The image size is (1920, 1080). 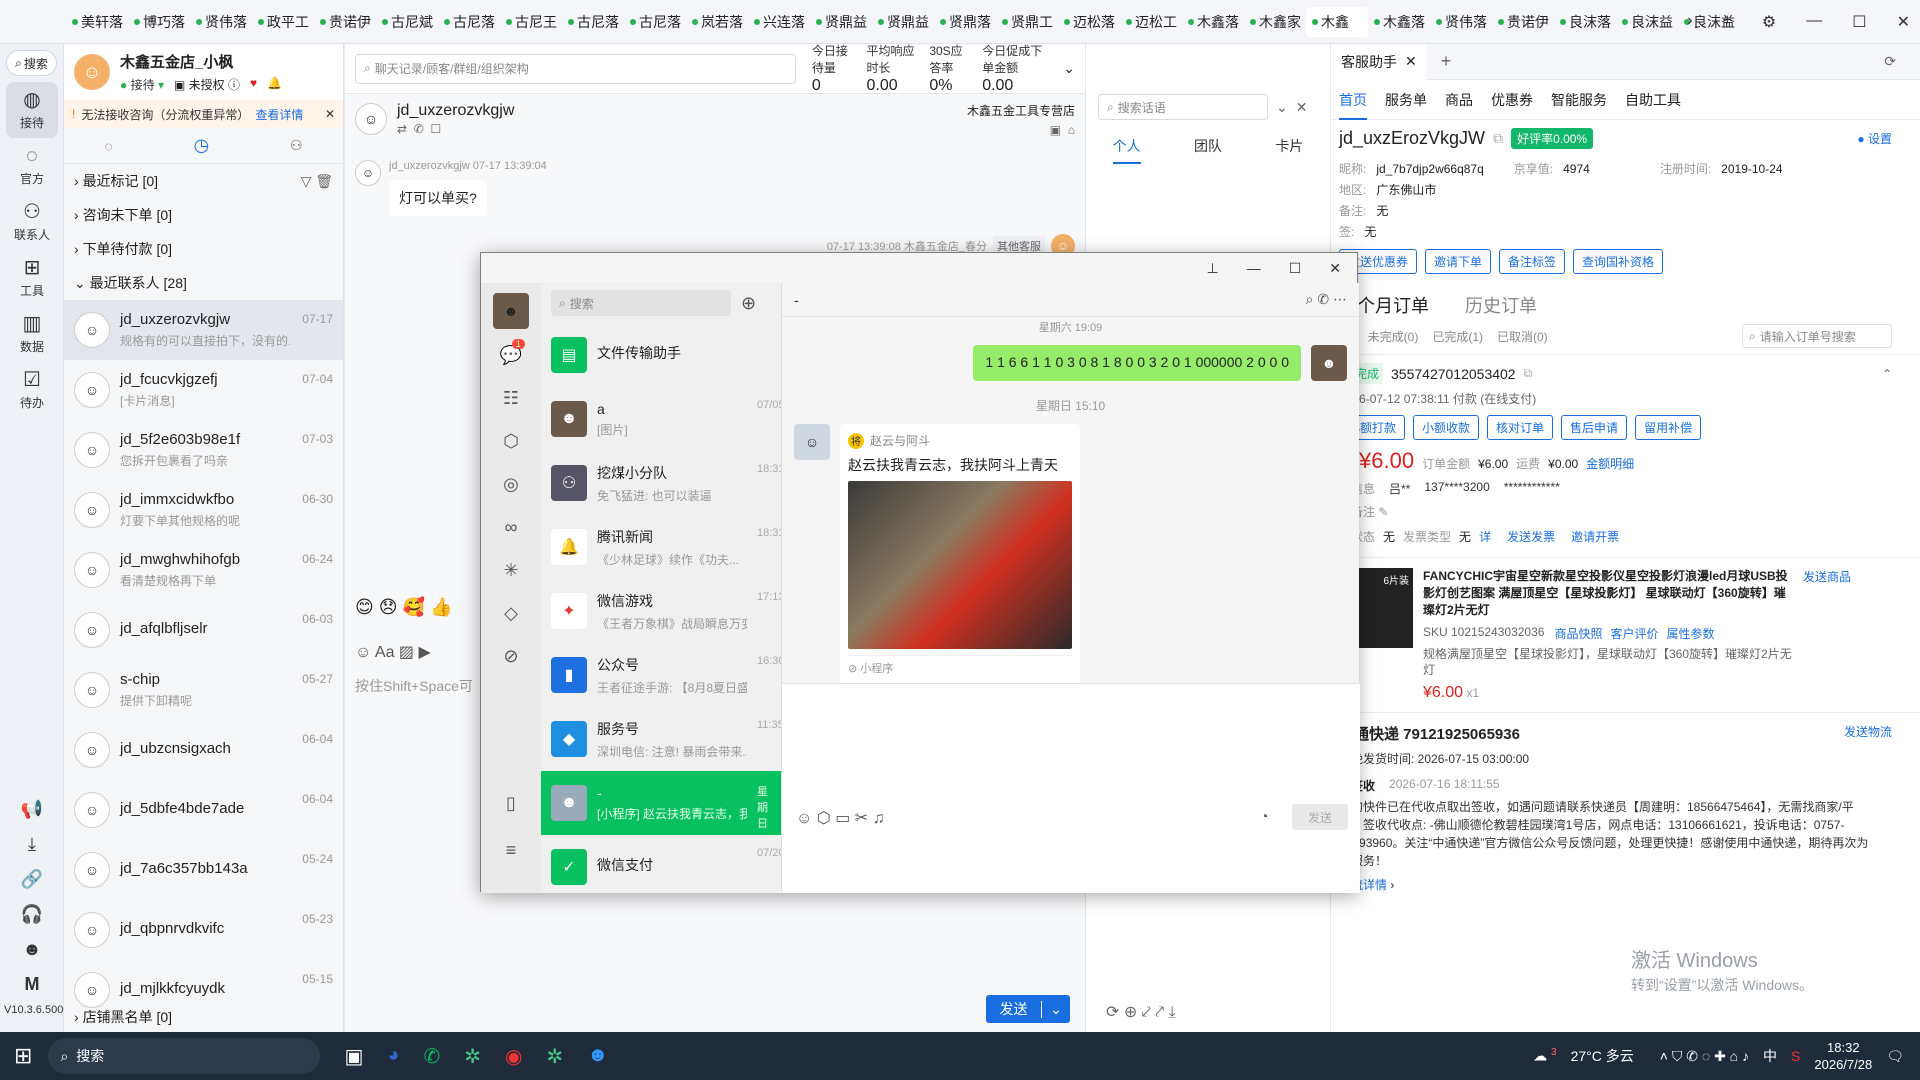 I want to click on tray-icons: ˄ ⛉ ✆ ◌ ✚ ⌂ ♪, so click(x=1704, y=1056).